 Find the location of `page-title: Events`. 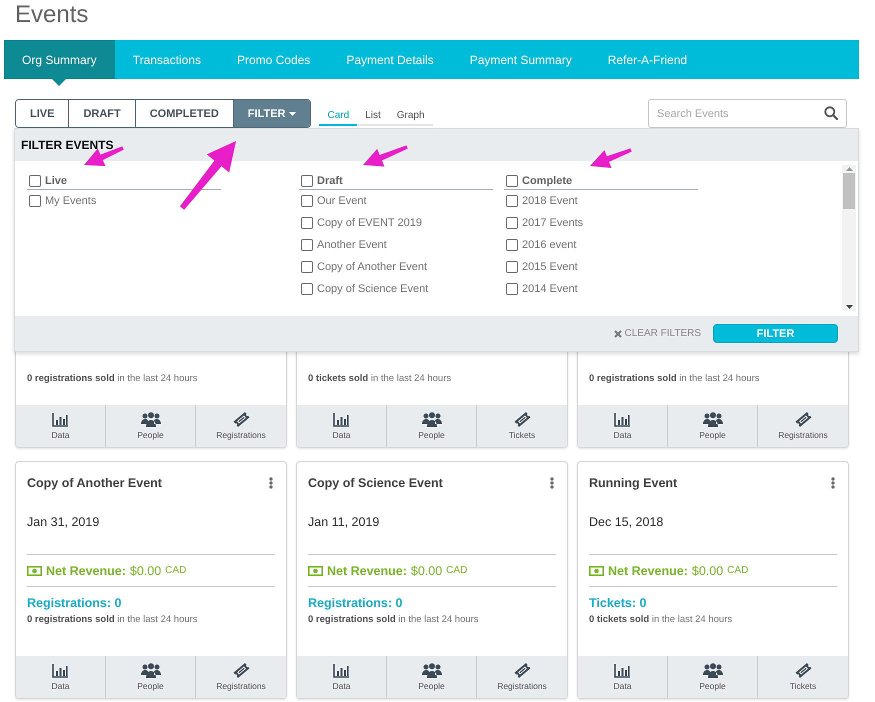

page-title: Events is located at coordinates (52, 15).